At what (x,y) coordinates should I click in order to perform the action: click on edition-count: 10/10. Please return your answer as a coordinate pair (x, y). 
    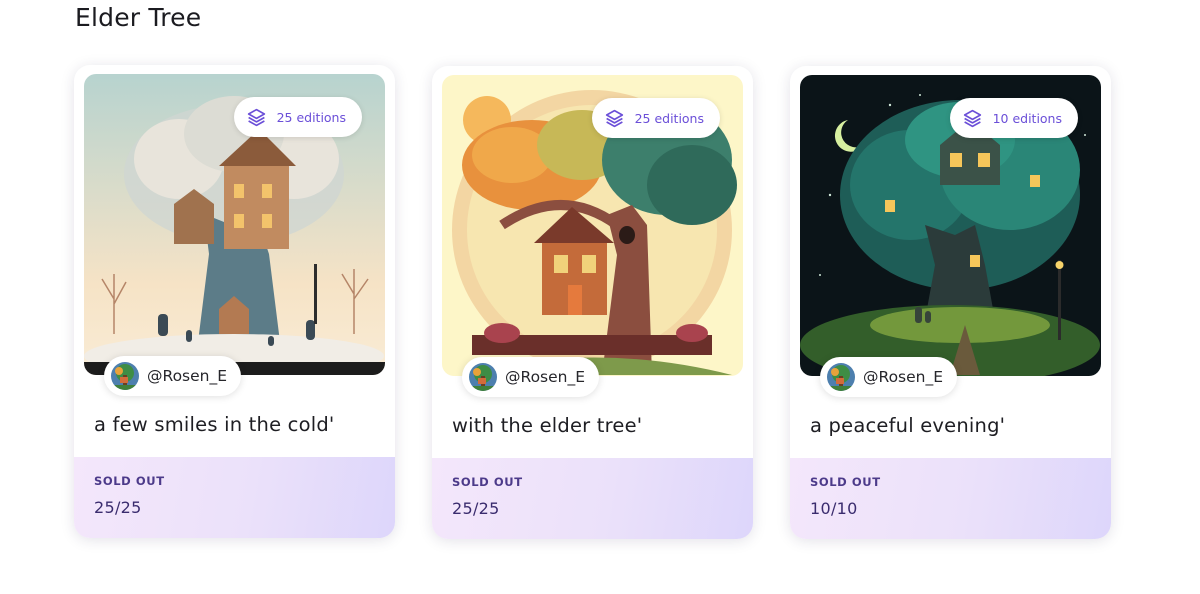
    Looking at the image, I should click on (834, 508).